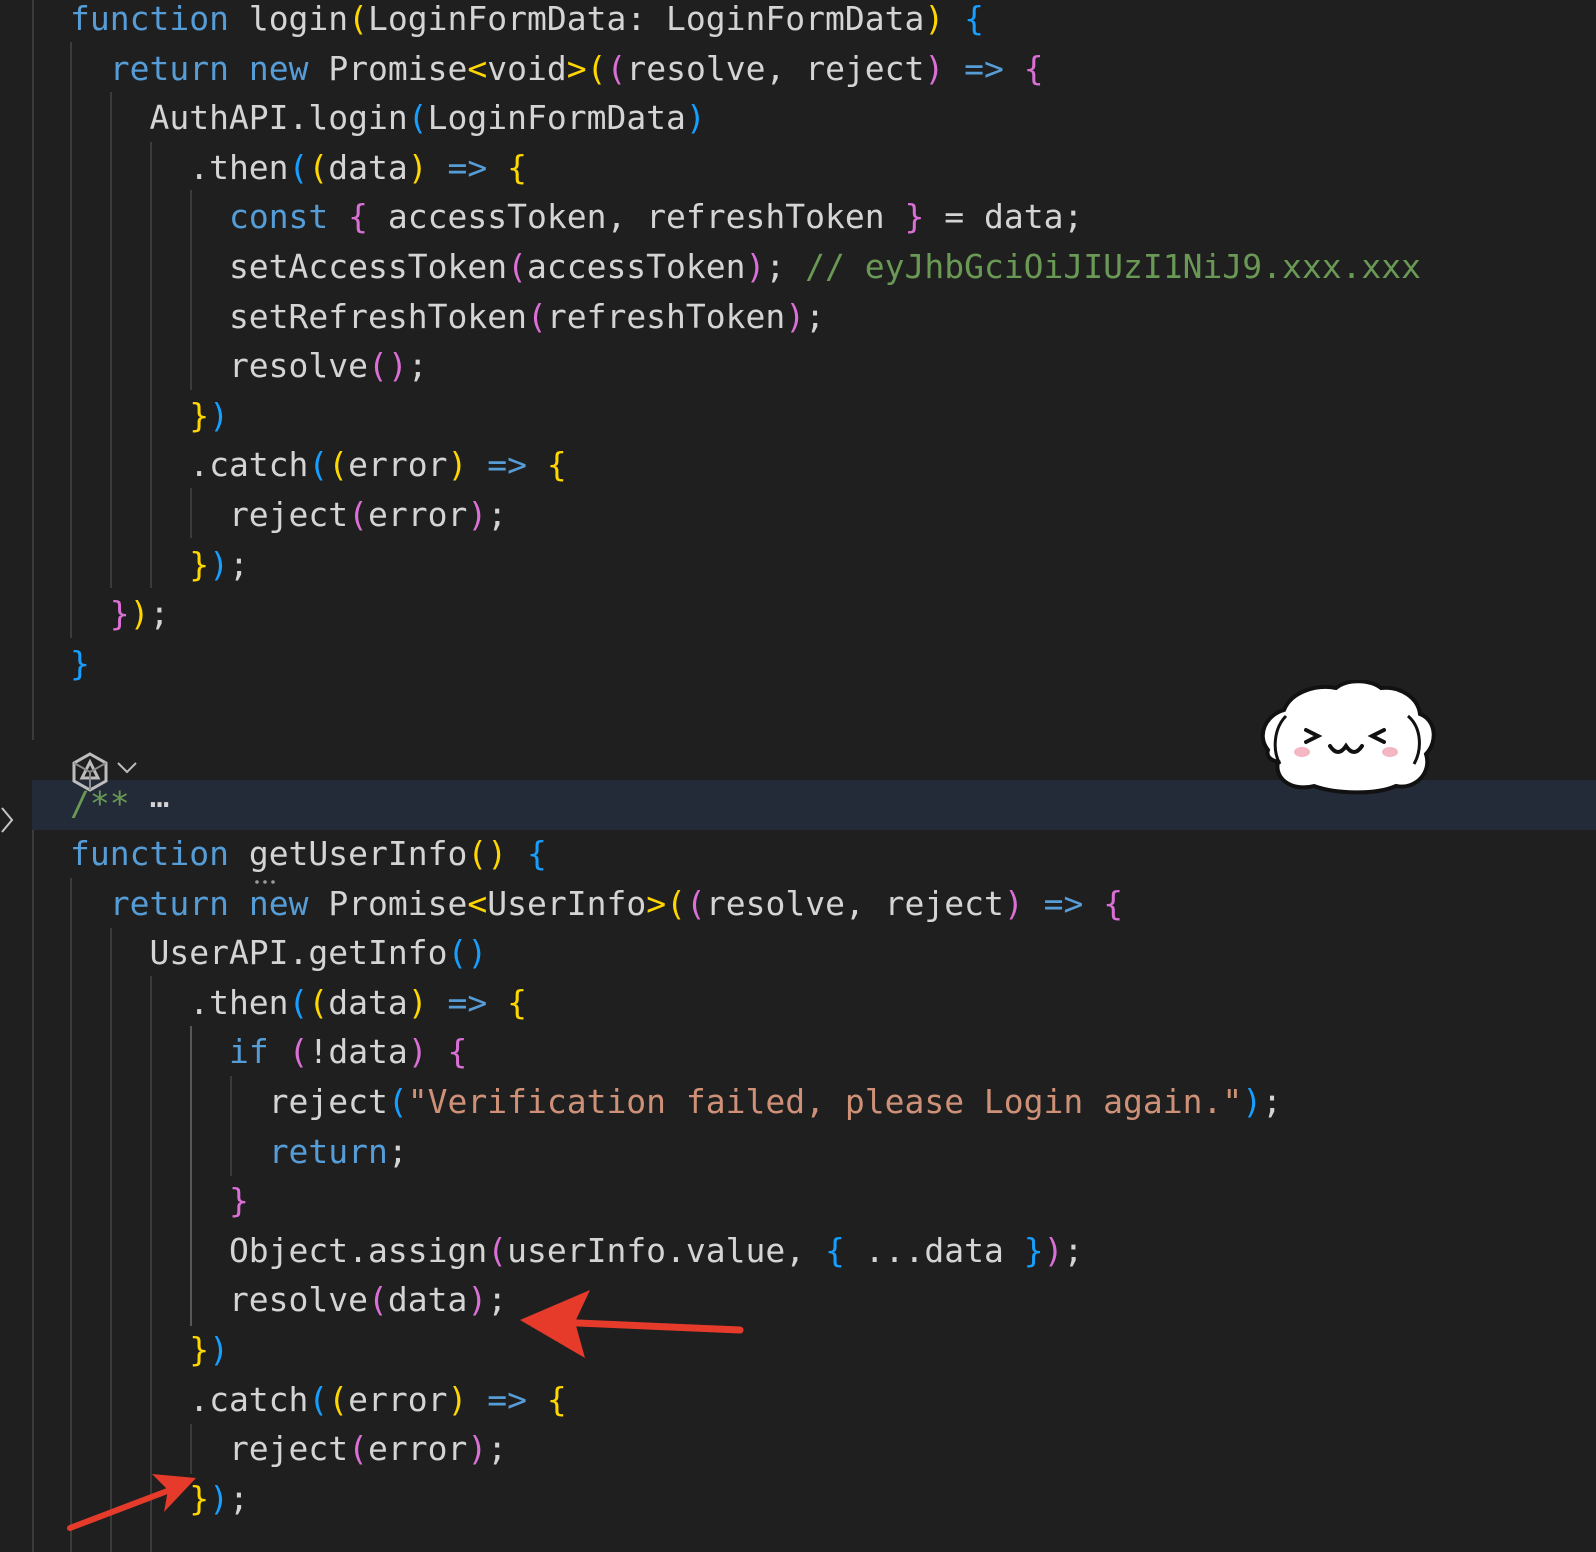 This screenshot has width=1596, height=1552. Describe the element at coordinates (278, 217) in the screenshot. I see `code-token: const` at that location.